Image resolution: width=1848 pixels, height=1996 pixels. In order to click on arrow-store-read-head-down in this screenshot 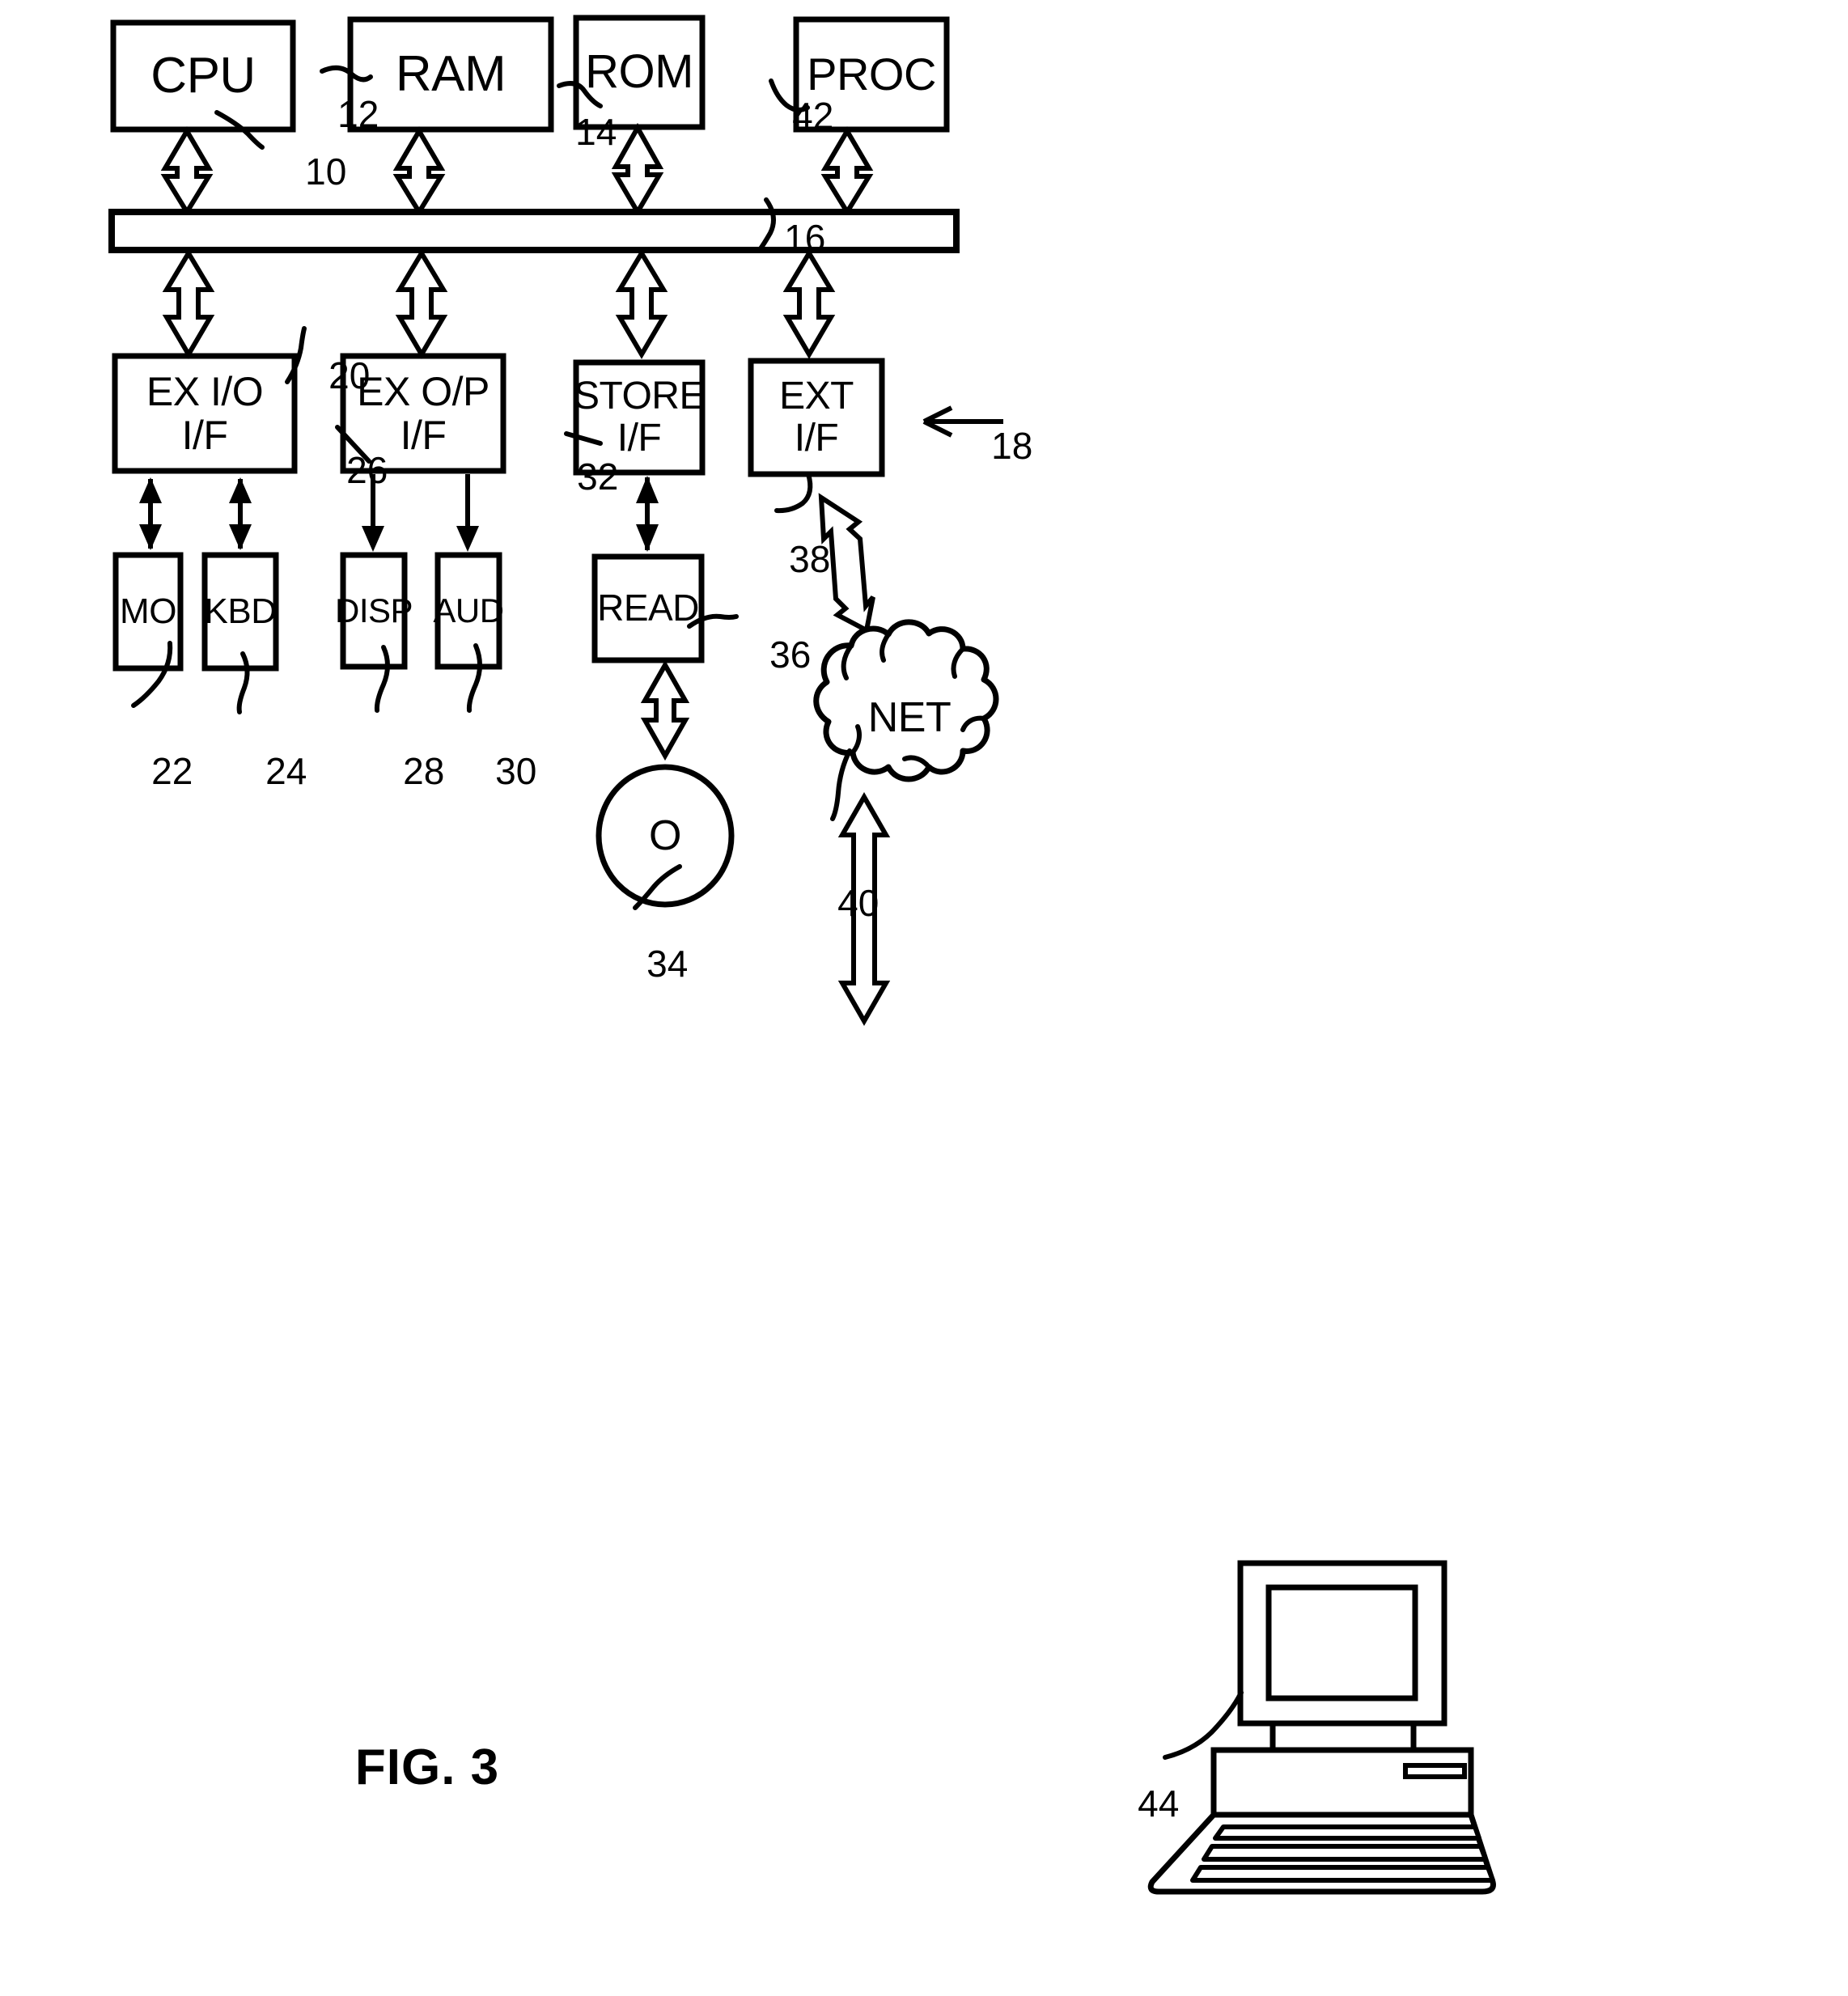, I will do `click(647, 538)`.